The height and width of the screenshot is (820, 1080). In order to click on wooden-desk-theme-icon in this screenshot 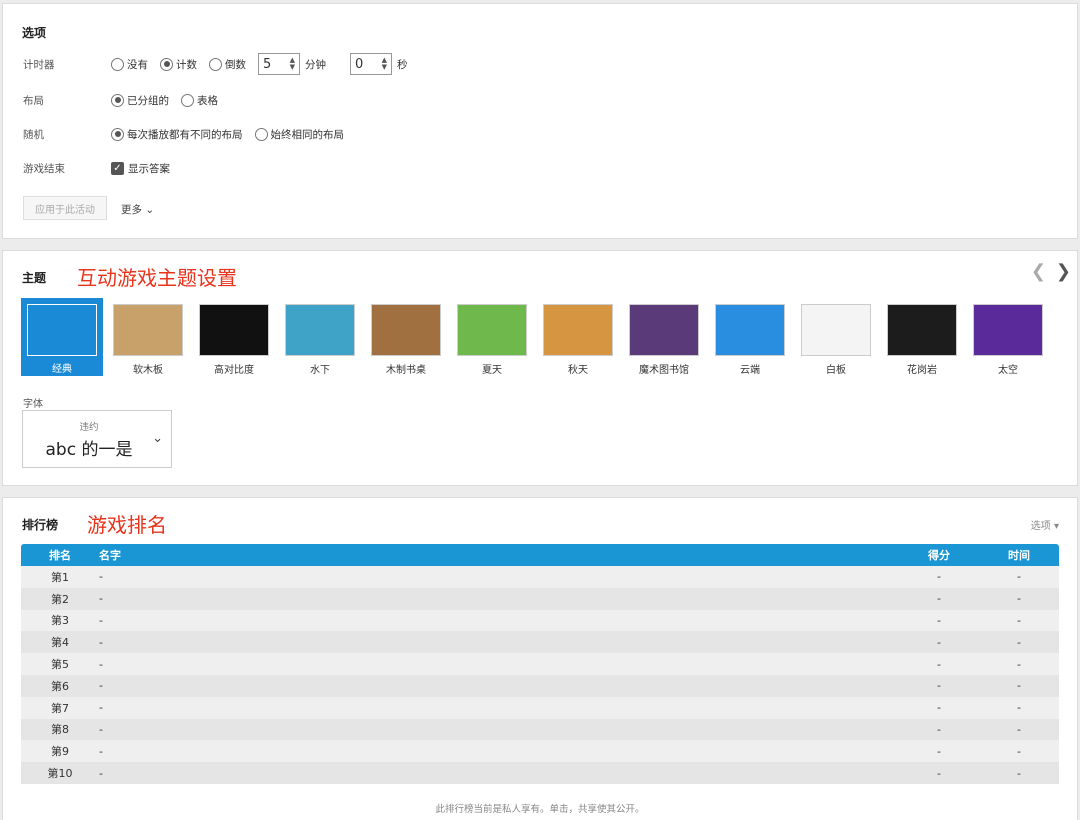, I will do `click(406, 330)`.